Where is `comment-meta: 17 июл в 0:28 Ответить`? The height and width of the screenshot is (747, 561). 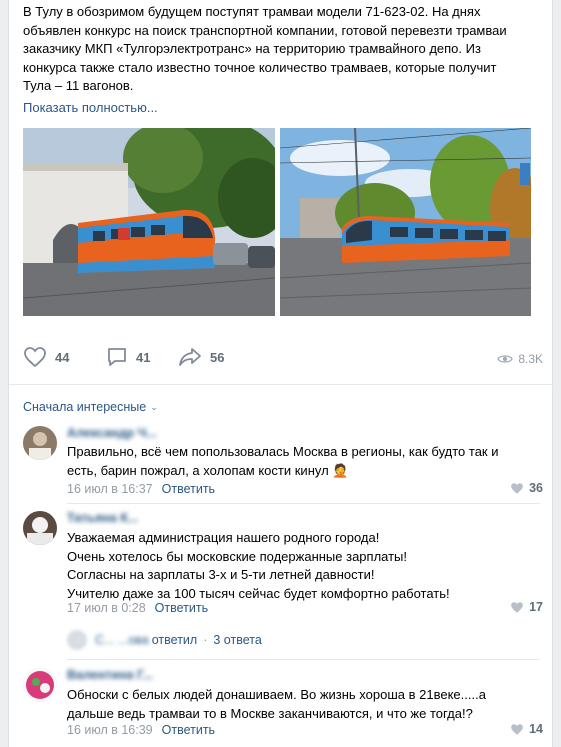 comment-meta: 17 июл в 0:28 Ответить is located at coordinates (137, 608).